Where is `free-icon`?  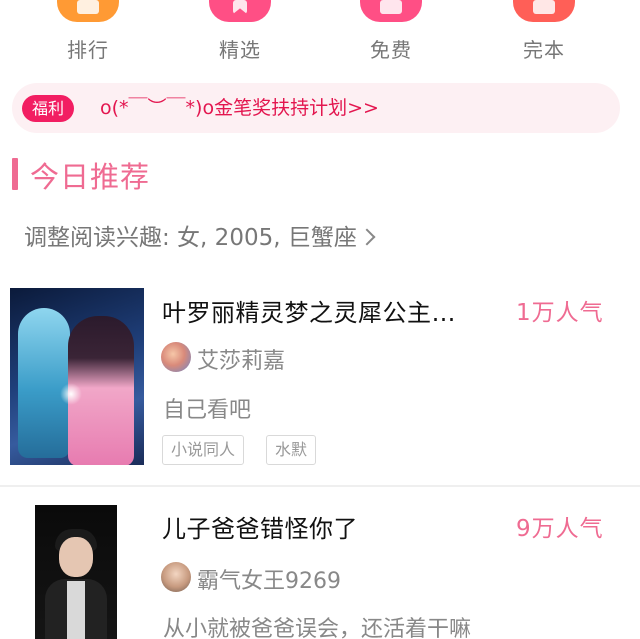 free-icon is located at coordinates (391, 11).